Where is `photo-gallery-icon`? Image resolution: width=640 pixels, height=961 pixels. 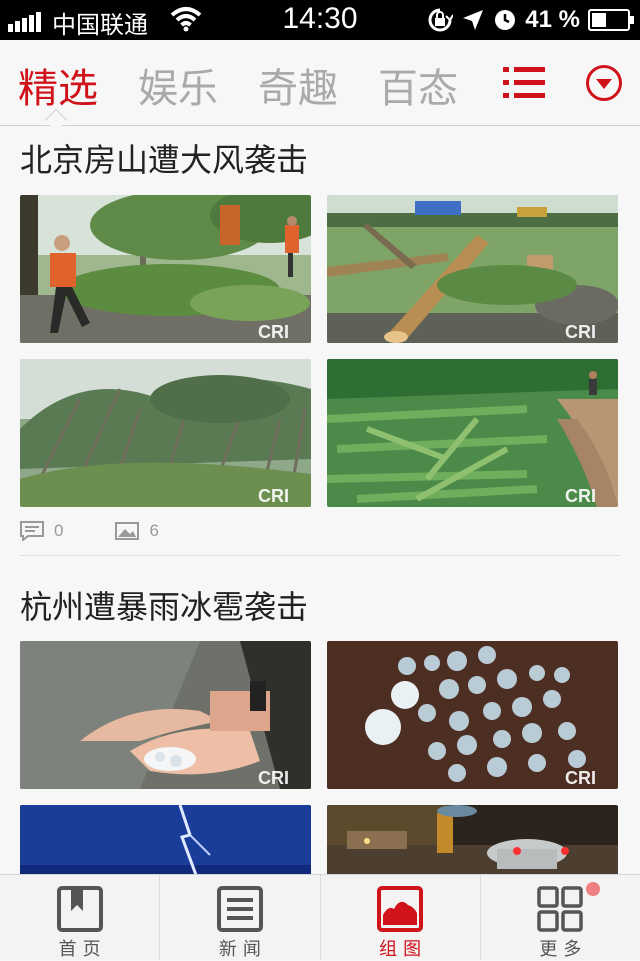 photo-gallery-icon is located at coordinates (400, 909).